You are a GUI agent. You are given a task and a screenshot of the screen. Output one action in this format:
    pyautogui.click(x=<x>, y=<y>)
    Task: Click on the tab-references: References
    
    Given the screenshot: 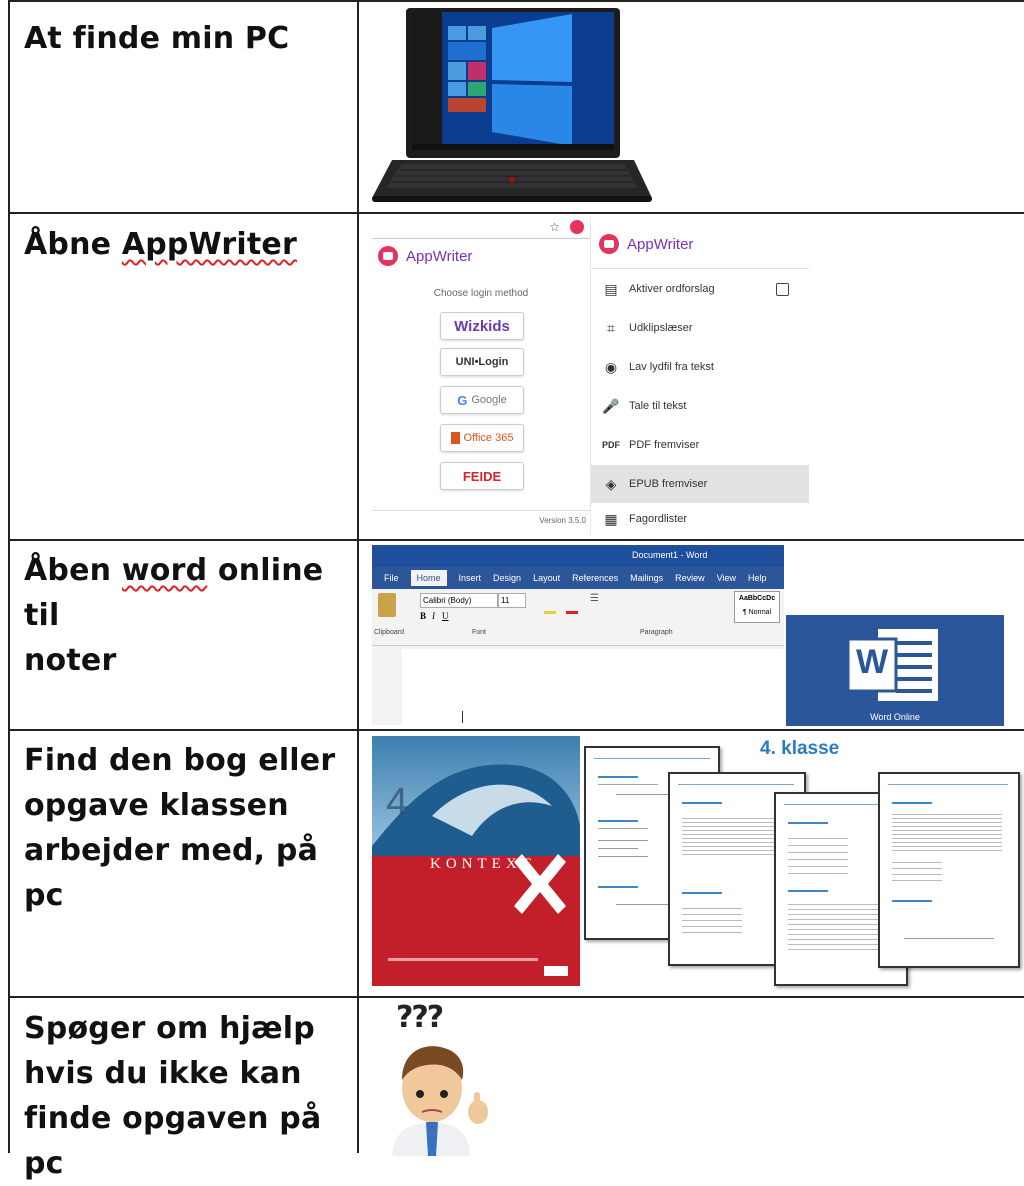 What is the action you would take?
    pyautogui.click(x=595, y=578)
    